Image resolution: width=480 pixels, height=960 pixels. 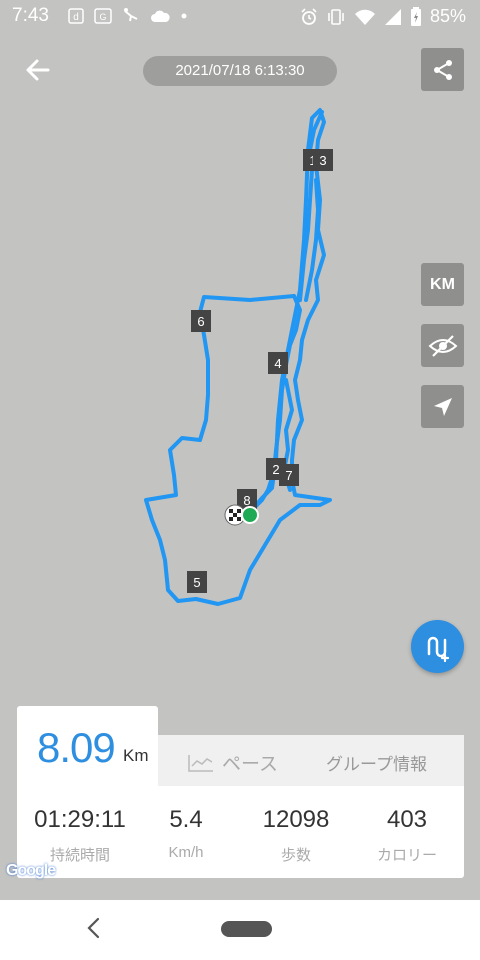 What do you see at coordinates (392, 16) in the screenshot?
I see `signal-icon` at bounding box center [392, 16].